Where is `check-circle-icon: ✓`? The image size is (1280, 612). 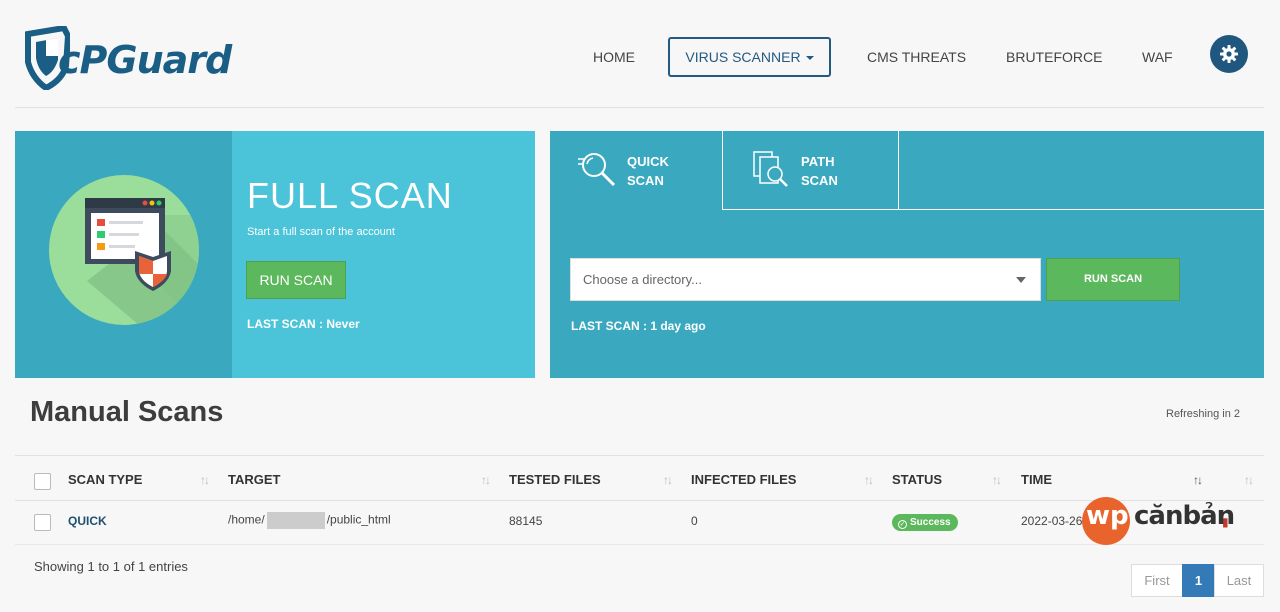
check-circle-icon: ✓ is located at coordinates (902, 524).